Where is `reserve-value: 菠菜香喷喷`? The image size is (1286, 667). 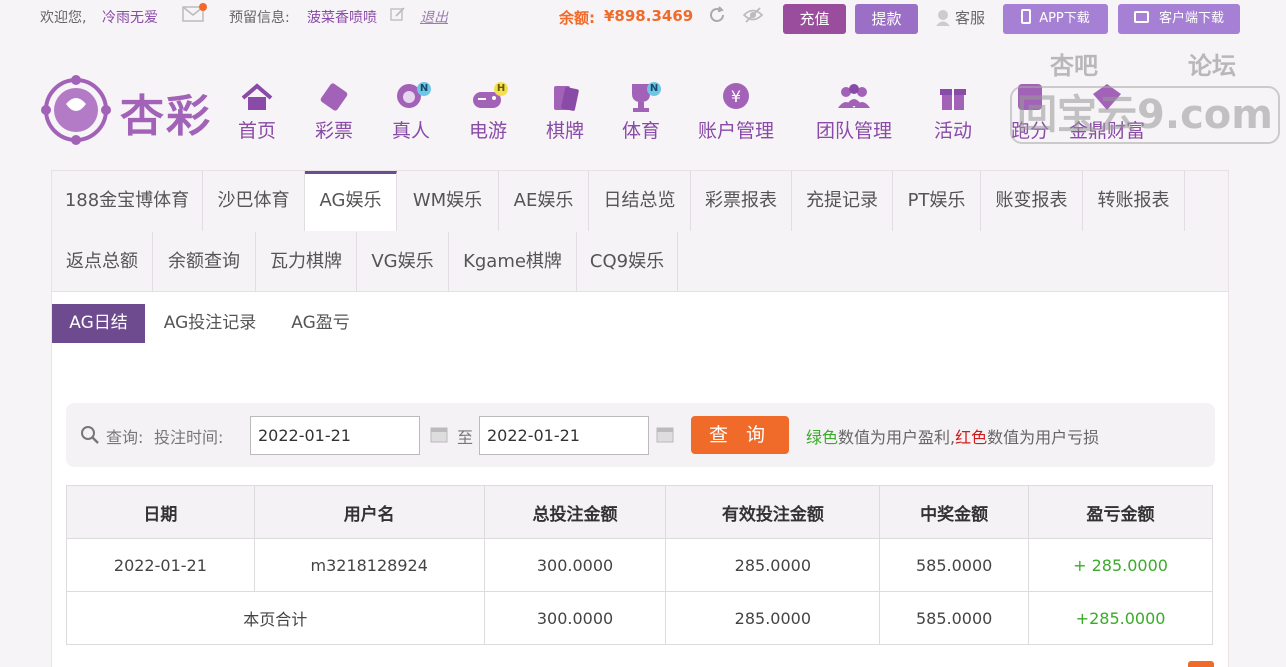
reserve-value: 菠菜香喷喷 is located at coordinates (342, 18).